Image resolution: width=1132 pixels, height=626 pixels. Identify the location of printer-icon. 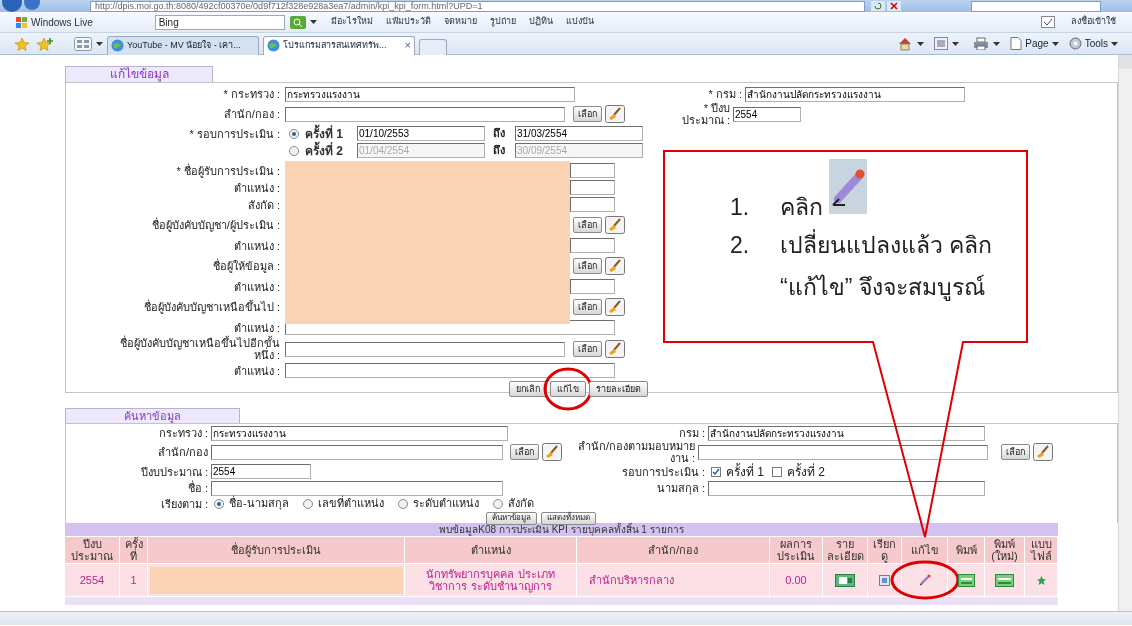
(981, 43).